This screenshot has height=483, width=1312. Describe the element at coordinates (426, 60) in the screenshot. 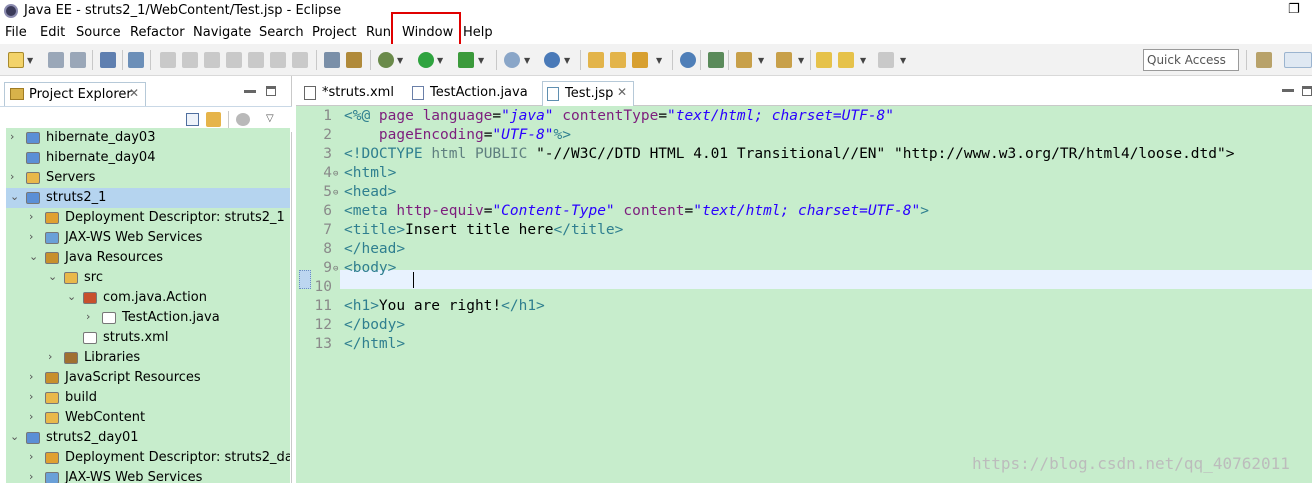

I see `run-icon` at that location.